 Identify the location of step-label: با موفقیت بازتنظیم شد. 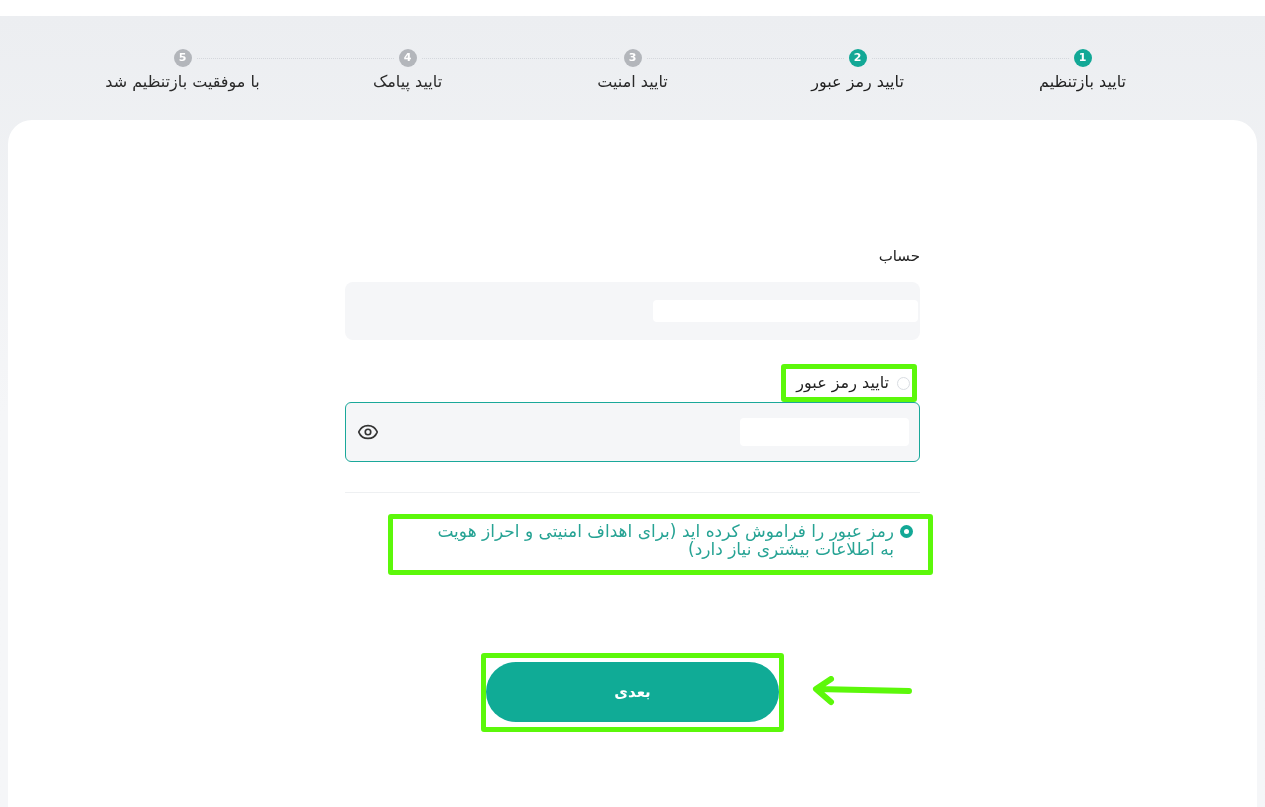
(182, 82).